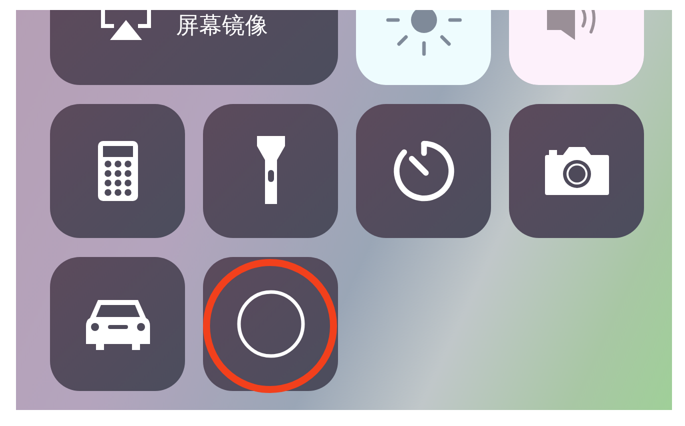  Describe the element at coordinates (423, 47) in the screenshot. I see `brightness-slider` at that location.